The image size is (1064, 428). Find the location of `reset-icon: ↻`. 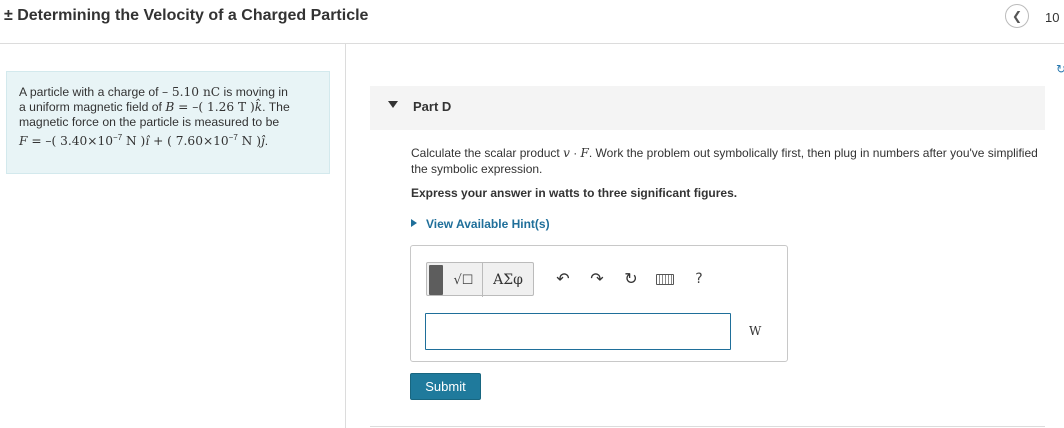

reset-icon: ↻ is located at coordinates (631, 279).